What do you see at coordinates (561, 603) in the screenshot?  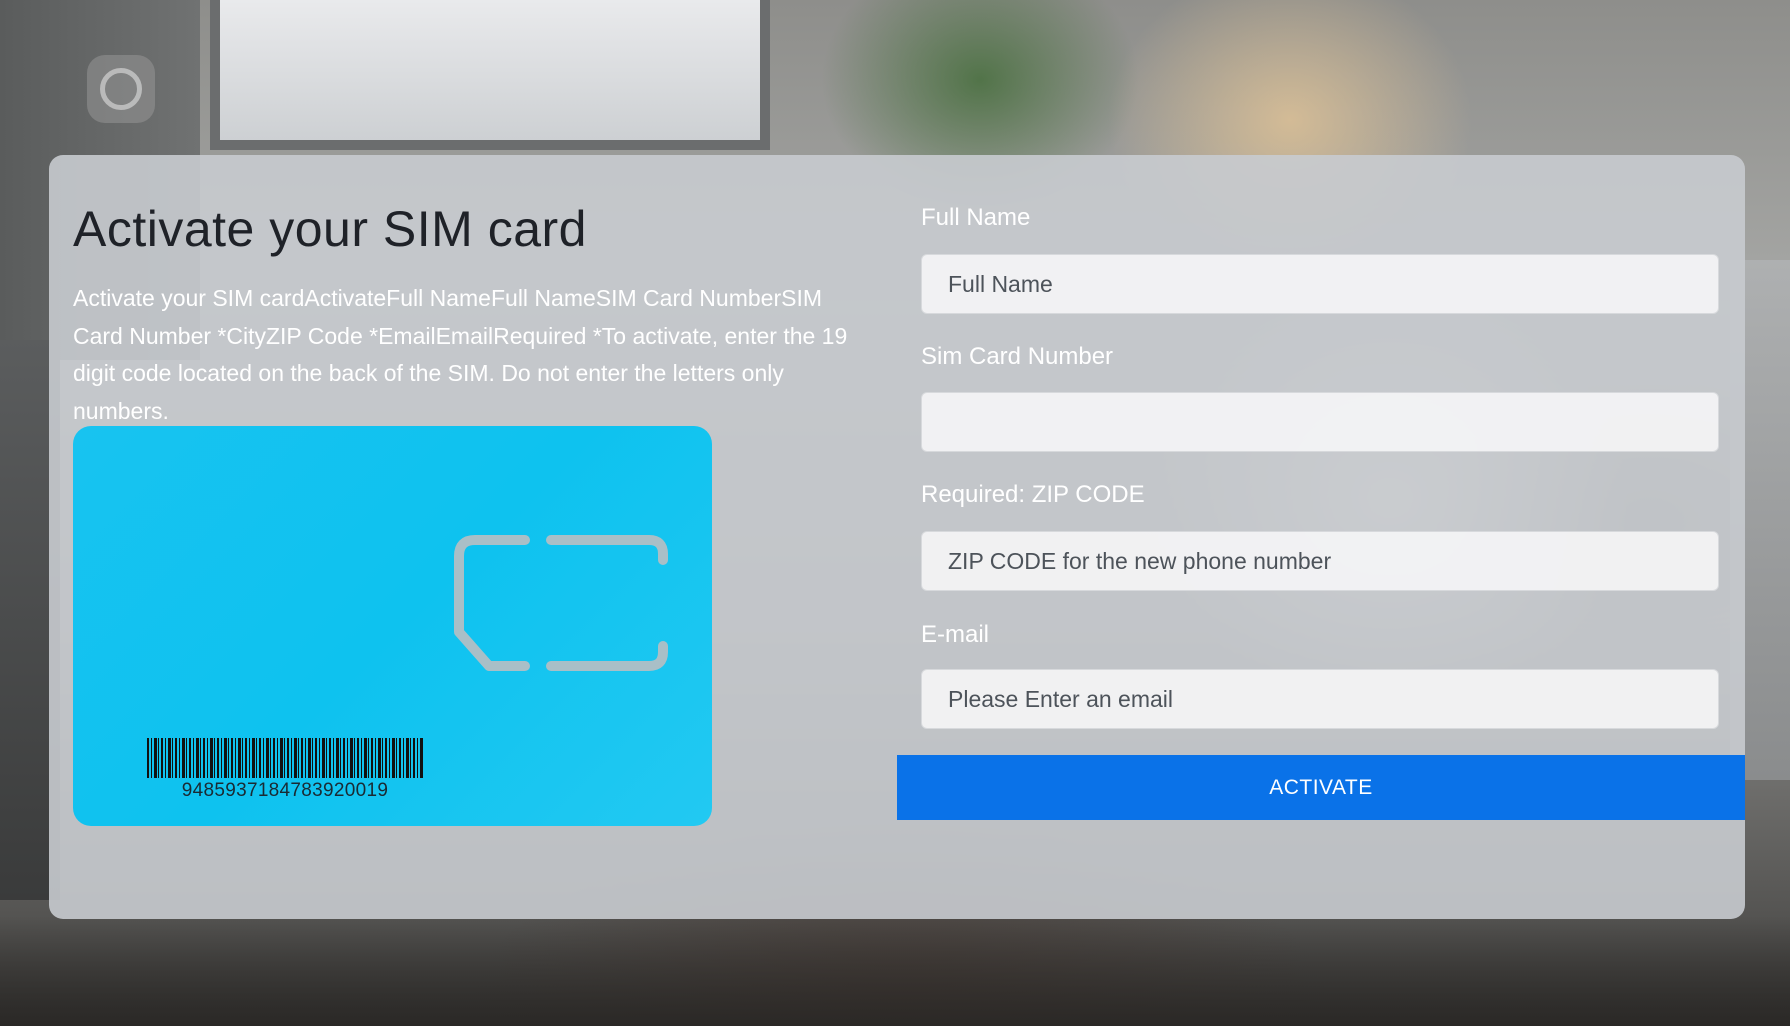 I see `sim-chip-icon` at bounding box center [561, 603].